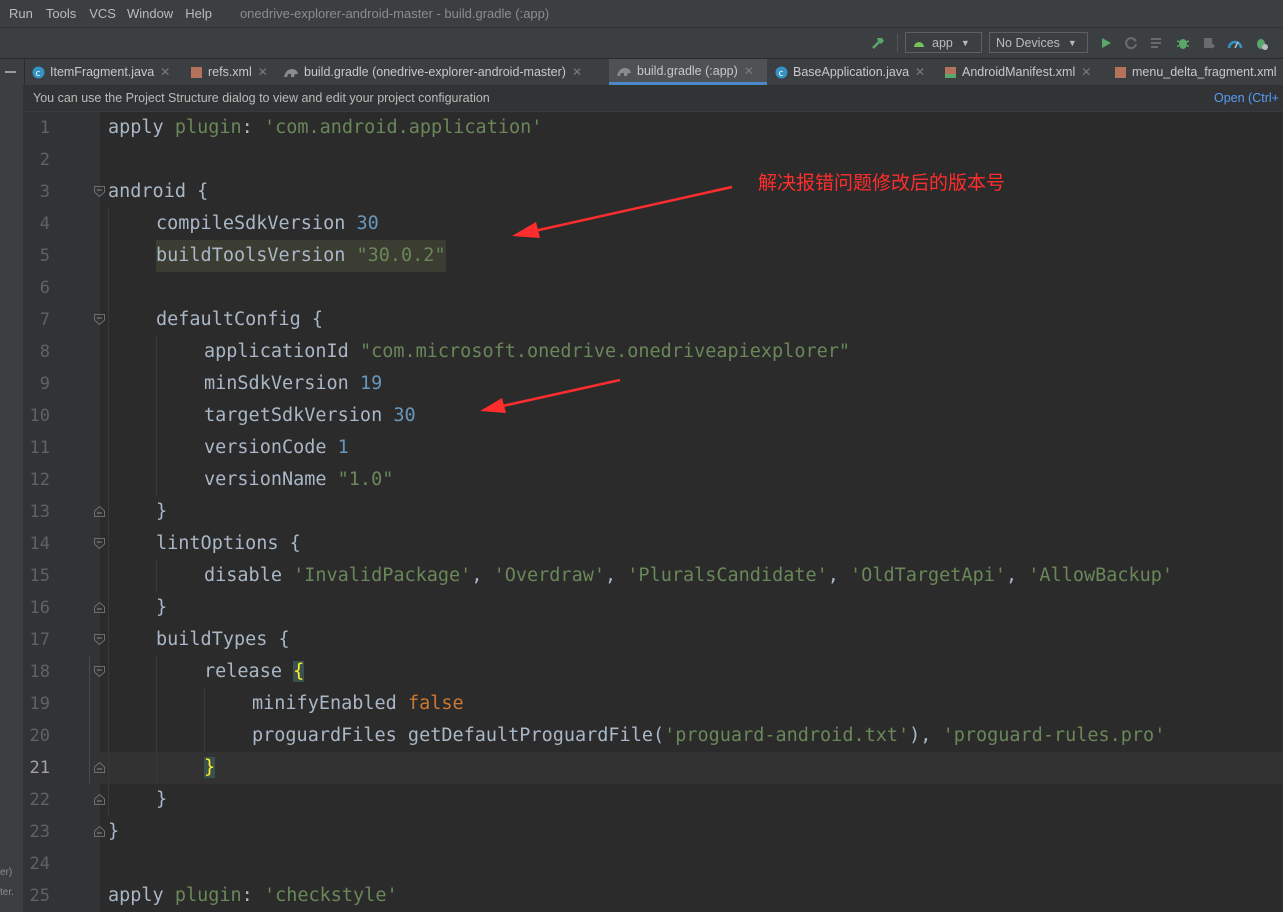 This screenshot has height=912, width=1283. Describe the element at coordinates (299, 479) in the screenshot. I see `code-line-12: versionName "1.0"` at that location.